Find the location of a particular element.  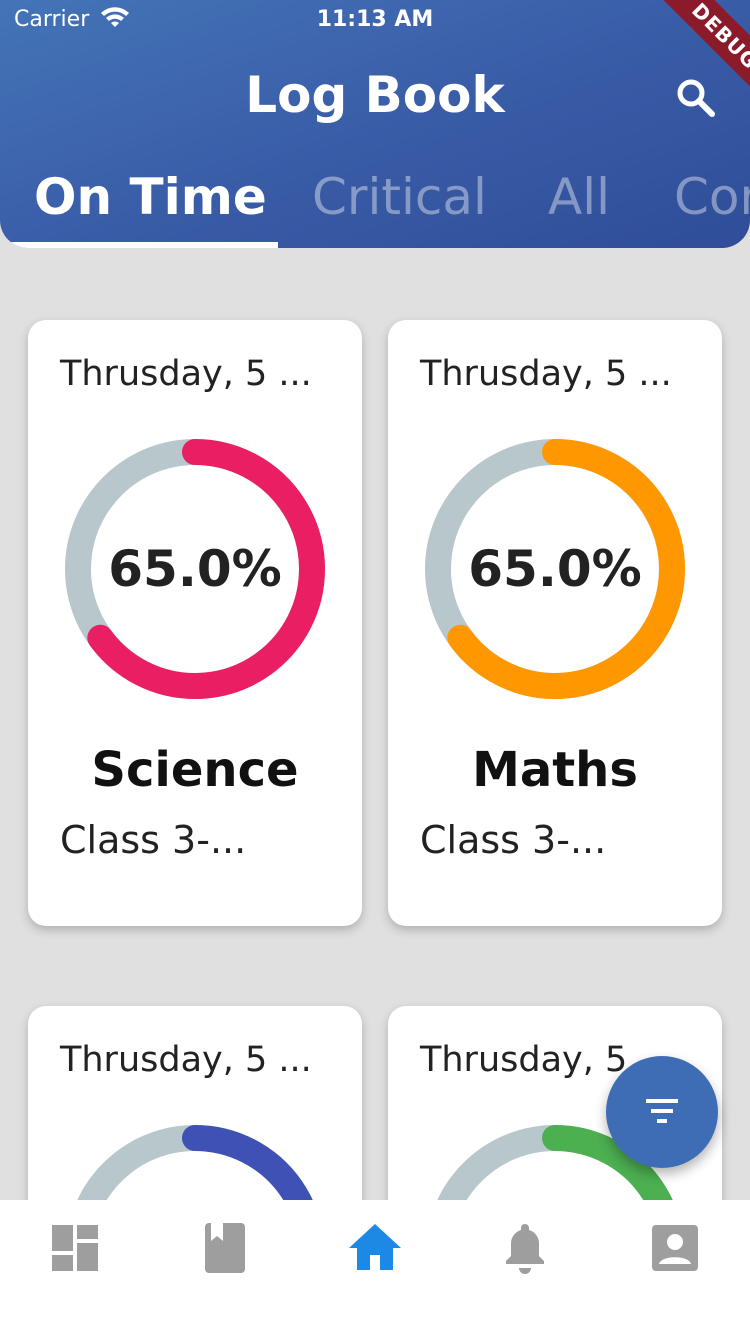

tab-indicator is located at coordinates (139, 245).